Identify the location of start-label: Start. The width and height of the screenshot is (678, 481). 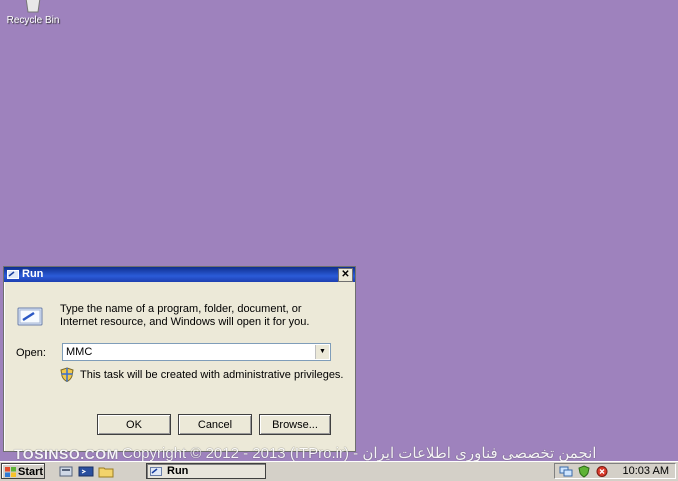
(31, 472).